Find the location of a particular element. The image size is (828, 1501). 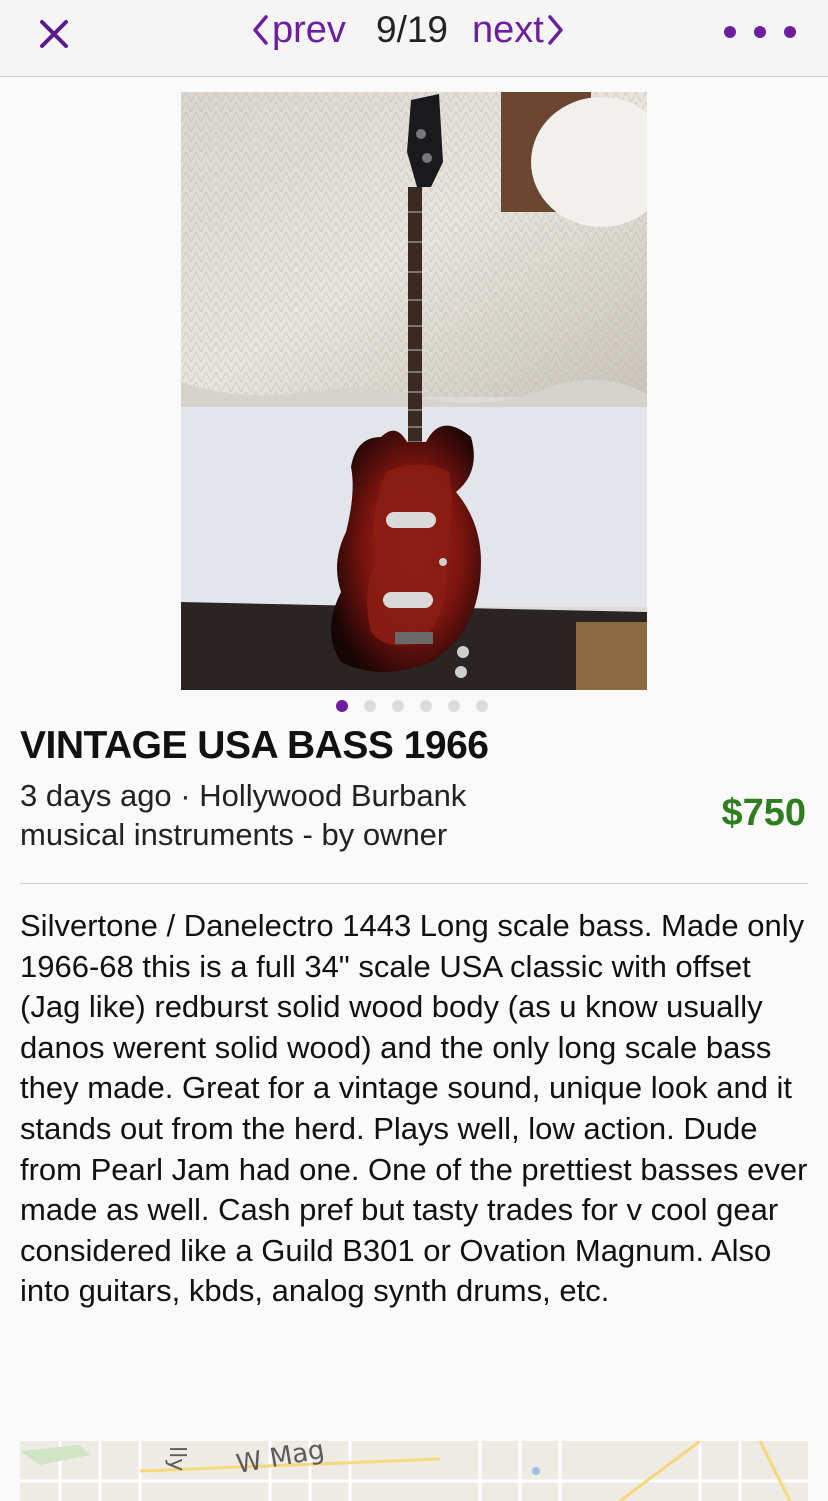

next-button: next is located at coordinates (520, 30).